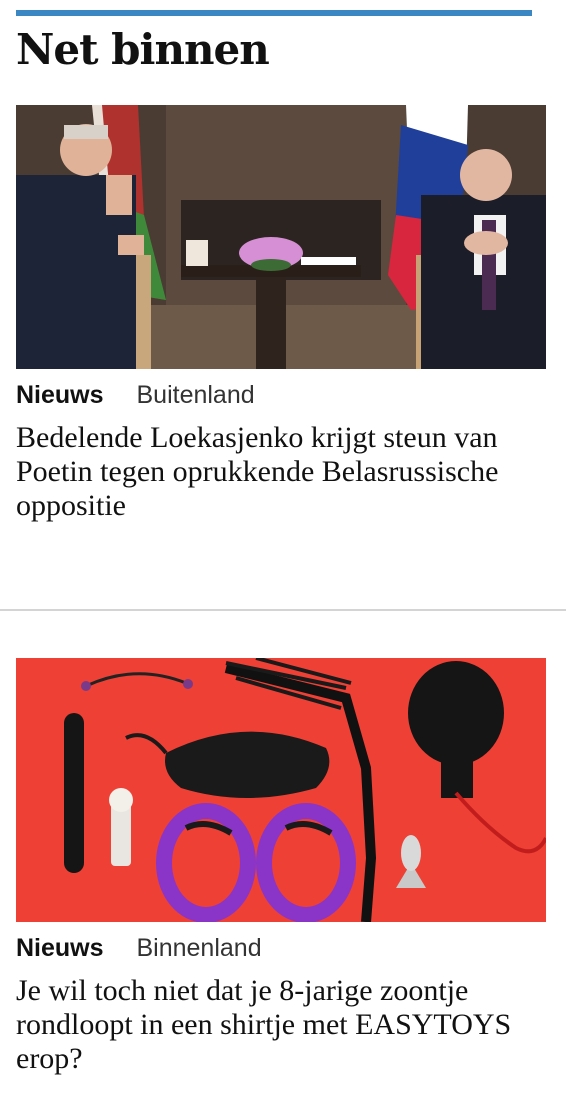  Describe the element at coordinates (195, 395) in the screenshot. I see `article-subcategory: Buitenland` at that location.